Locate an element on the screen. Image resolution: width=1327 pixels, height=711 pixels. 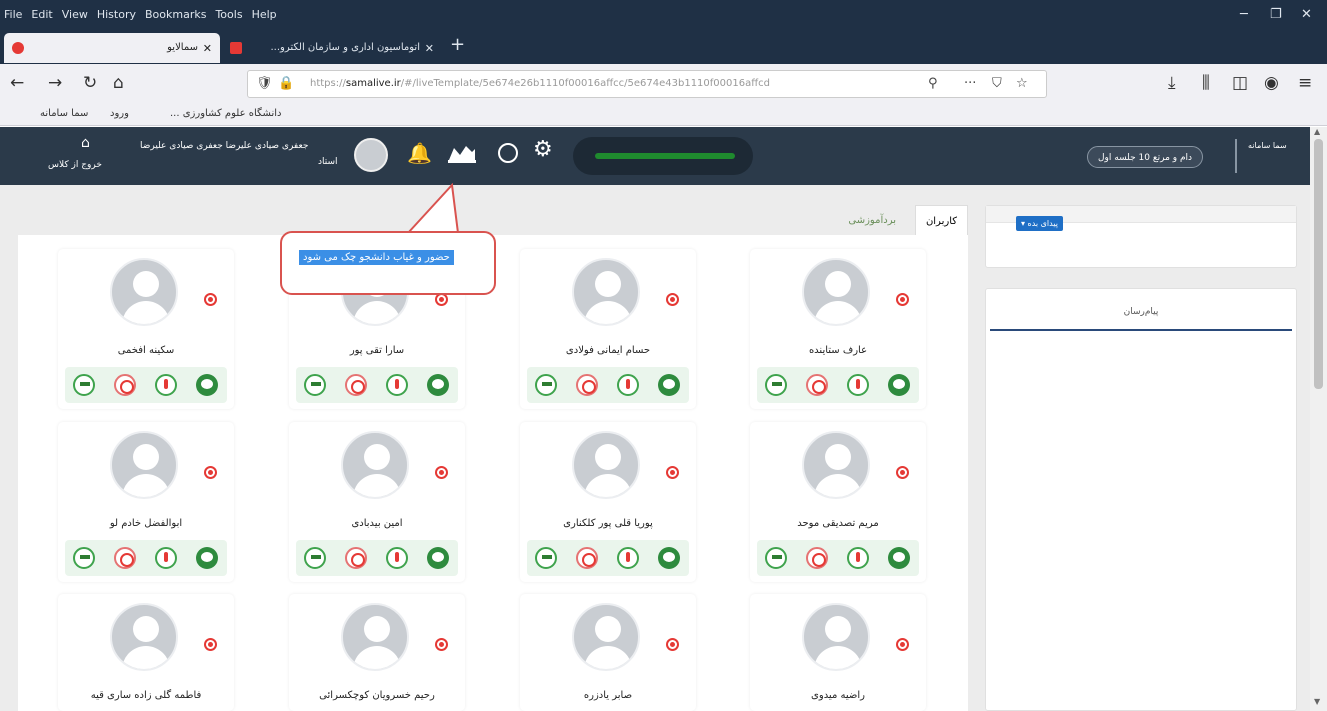
new-tab-button: + is located at coordinates (457, 44).